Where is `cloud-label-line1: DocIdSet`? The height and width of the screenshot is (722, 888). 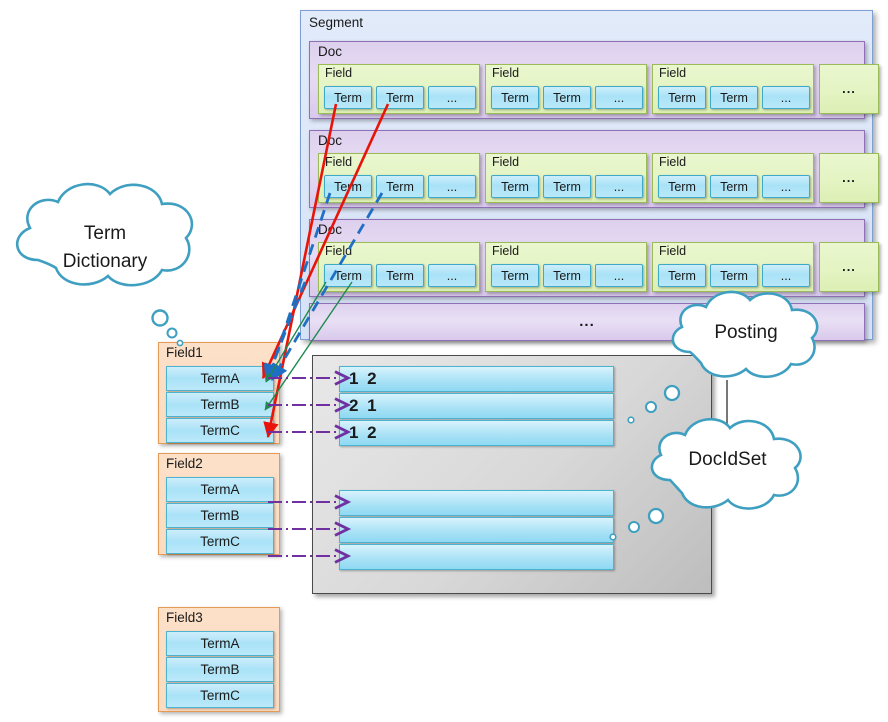 cloud-label-line1: DocIdSet is located at coordinates (727, 459).